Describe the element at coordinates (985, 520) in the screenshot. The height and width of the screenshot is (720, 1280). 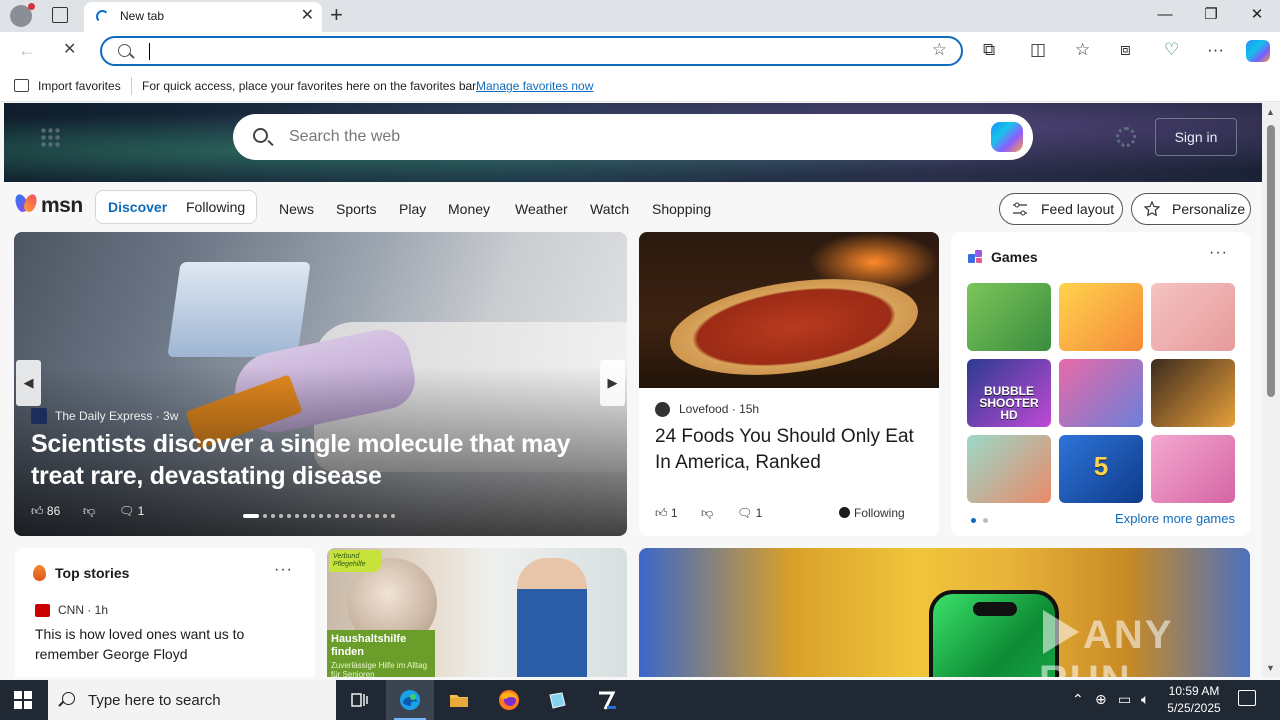
I see `pager-dot` at that location.